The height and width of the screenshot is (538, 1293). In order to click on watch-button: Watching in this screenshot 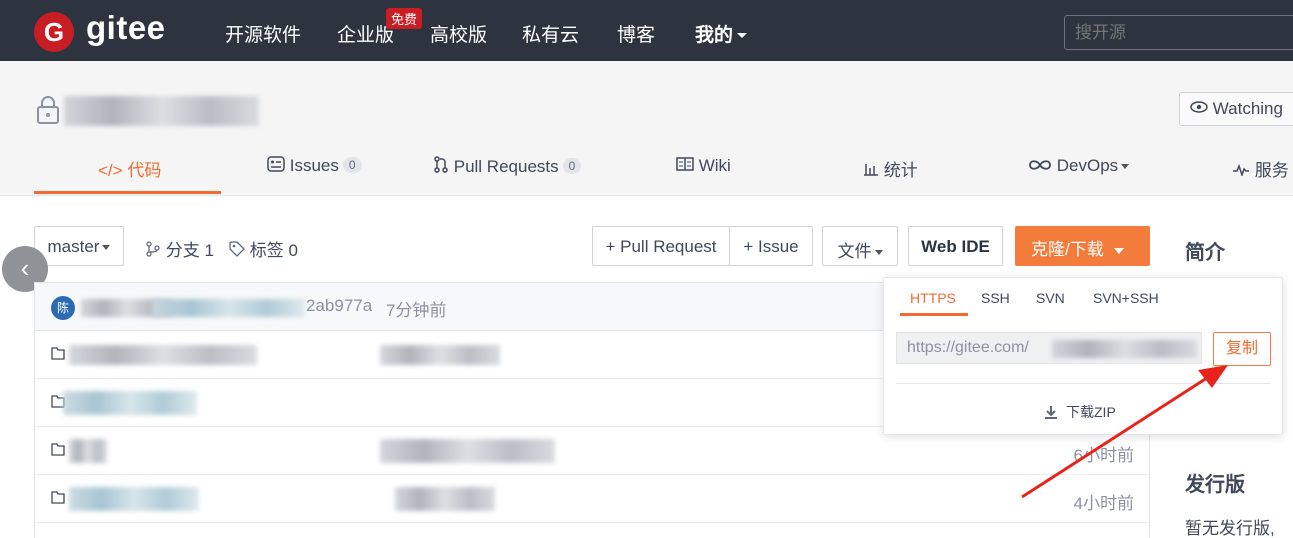, I will do `click(1236, 109)`.